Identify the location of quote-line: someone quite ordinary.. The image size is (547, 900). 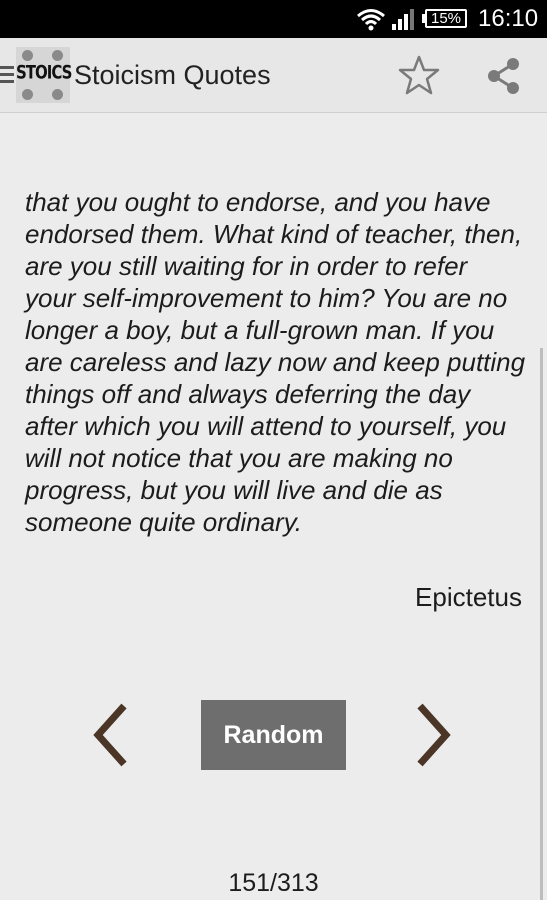
(164, 522).